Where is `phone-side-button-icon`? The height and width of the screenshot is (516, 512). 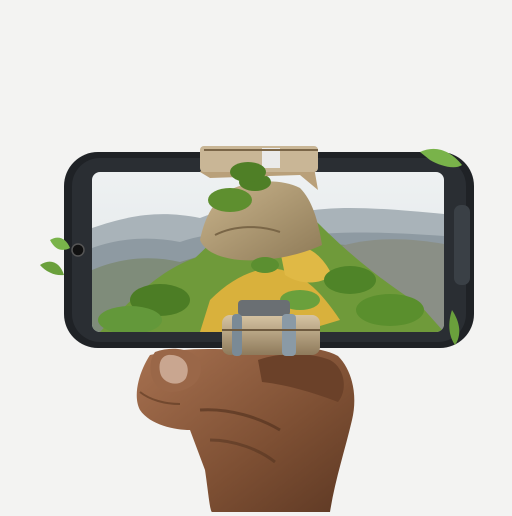
phone-side-button-icon is located at coordinates (462, 245).